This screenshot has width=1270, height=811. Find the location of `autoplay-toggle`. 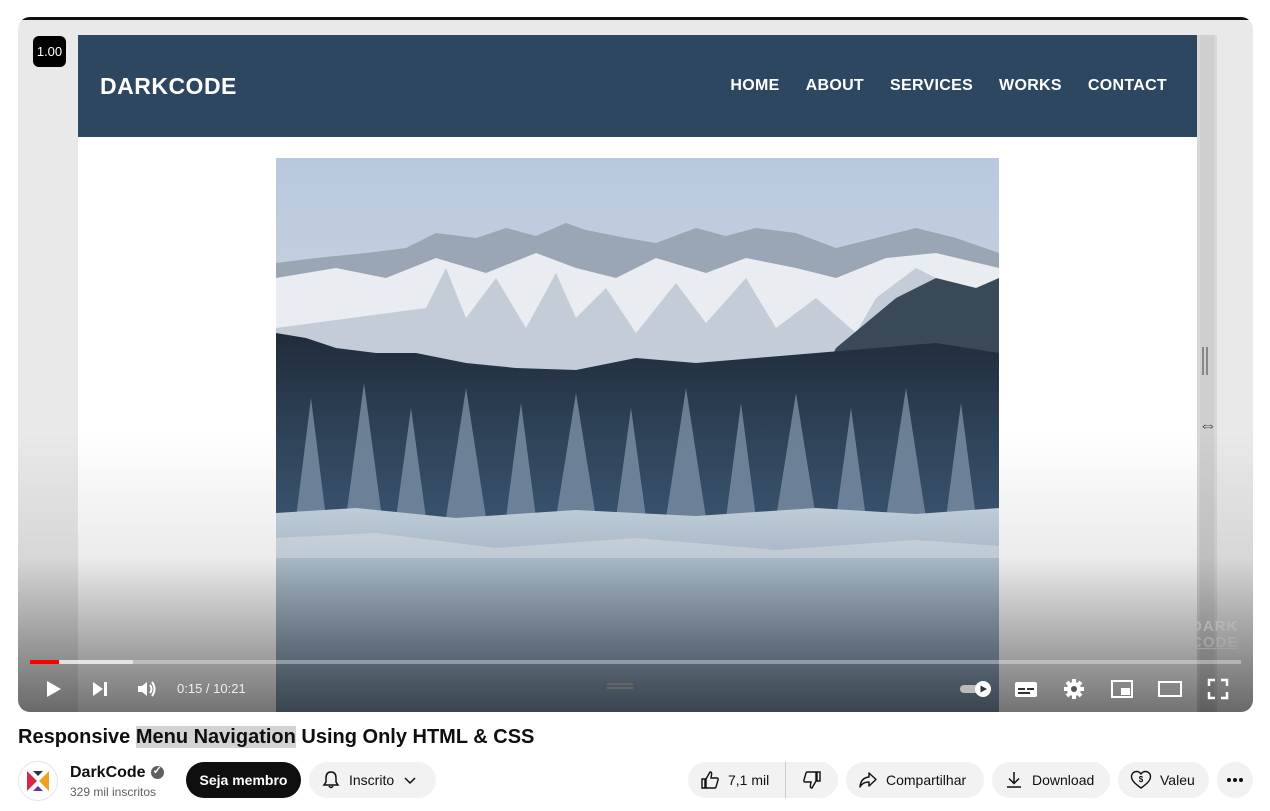

autoplay-toggle is located at coordinates (976, 689).